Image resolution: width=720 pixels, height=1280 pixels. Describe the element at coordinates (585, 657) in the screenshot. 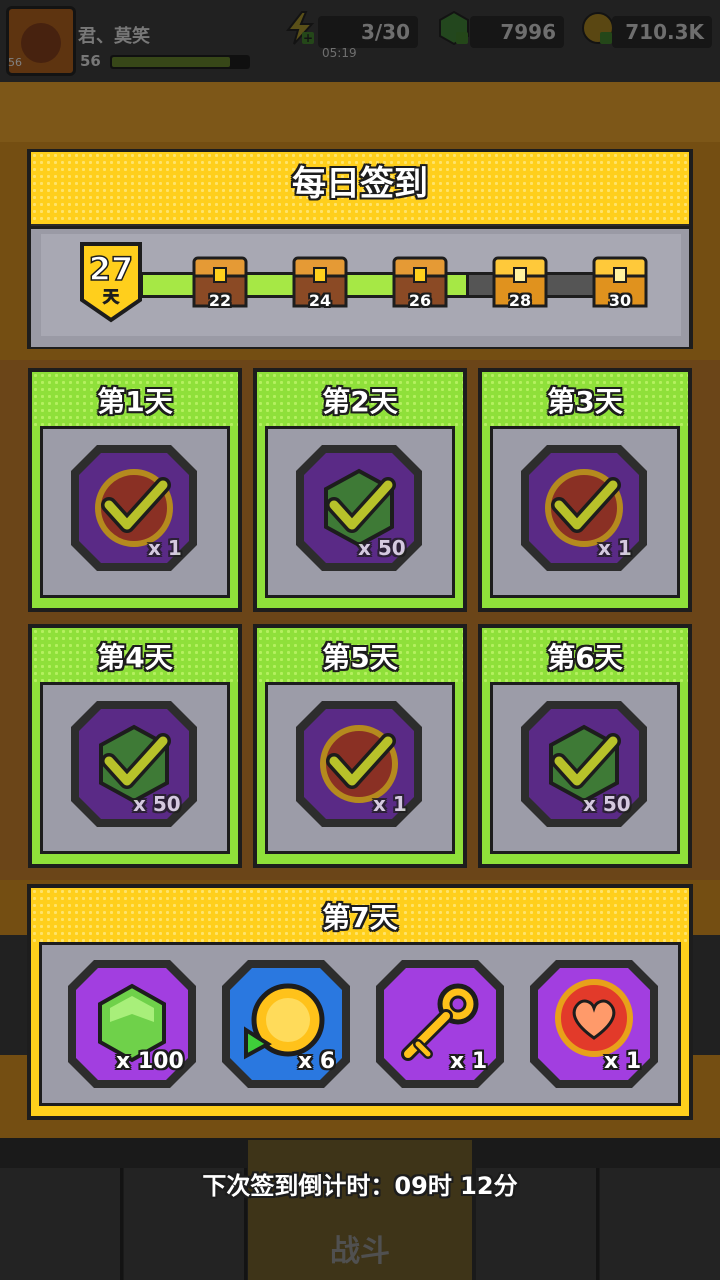

I see `day-label: 第6天` at that location.